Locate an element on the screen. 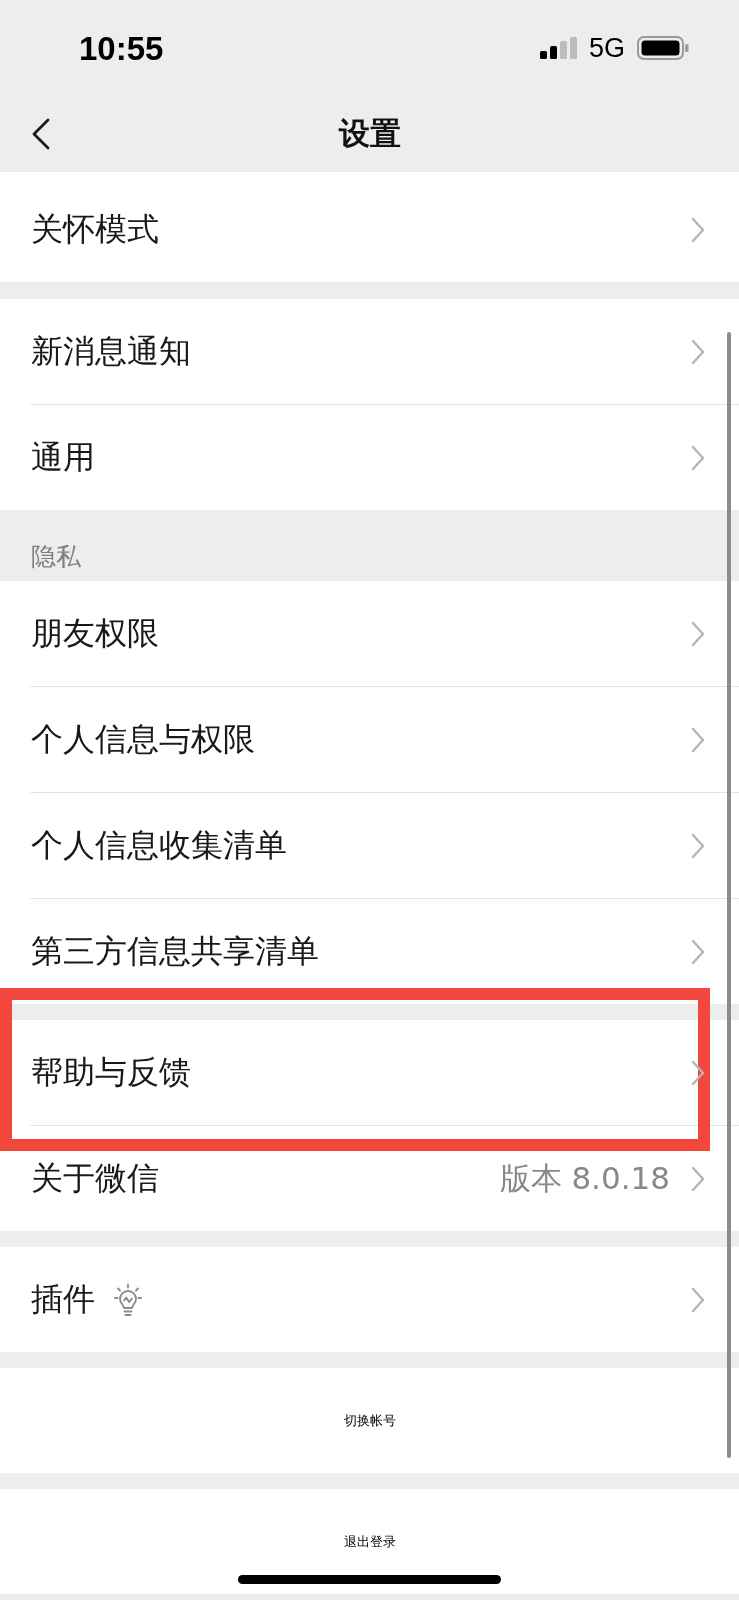 This screenshot has width=739, height=1600. lightbulb-icon is located at coordinates (128, 1299).